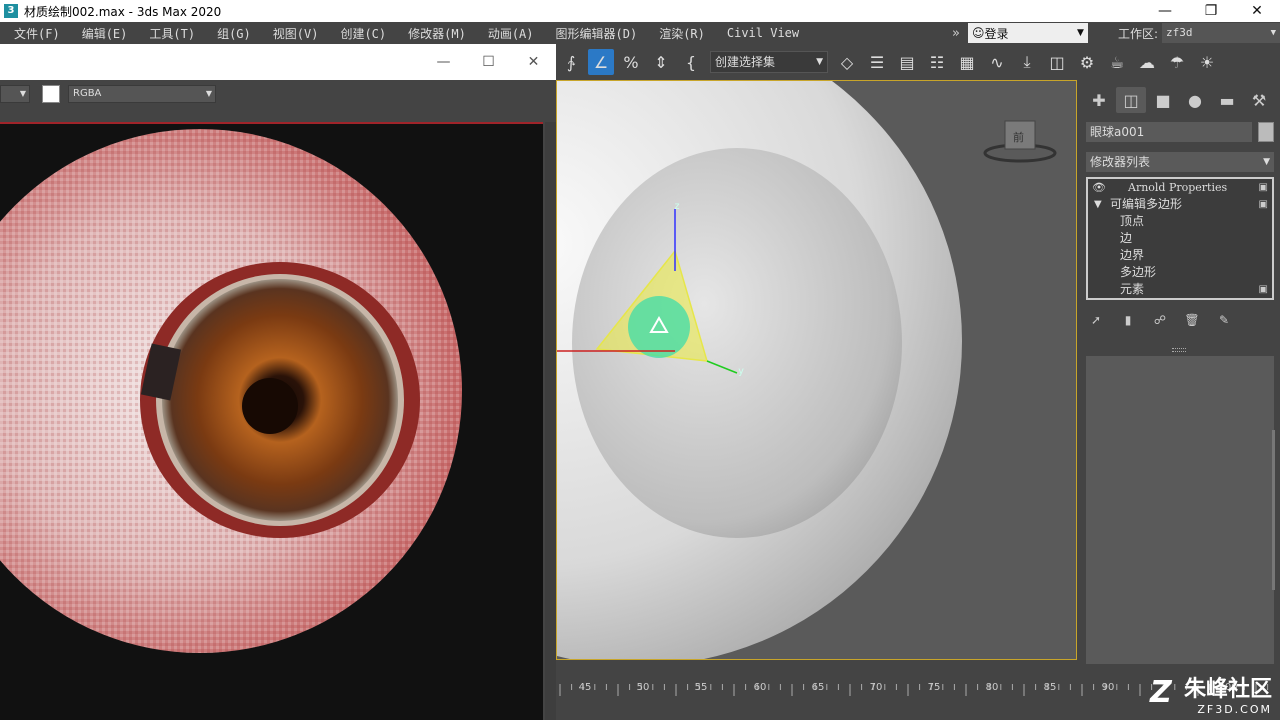 The height and width of the screenshot is (720, 1280). What do you see at coordinates (1137, 33) in the screenshot?
I see `workspace-label: 工作区:` at bounding box center [1137, 33].